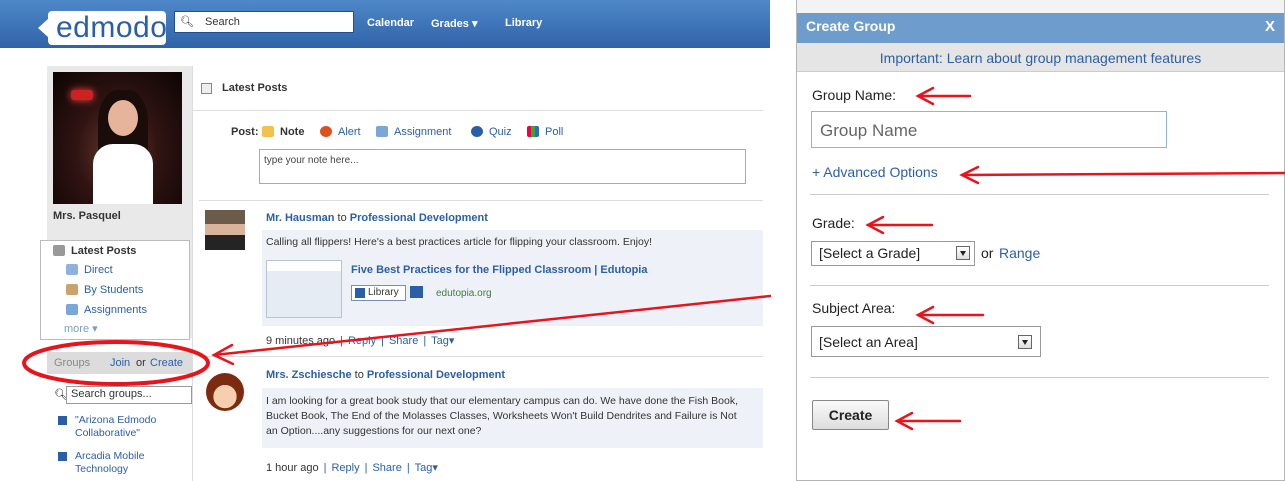  Describe the element at coordinates (116, 363) in the screenshot. I see `annotation-ellipse` at that location.